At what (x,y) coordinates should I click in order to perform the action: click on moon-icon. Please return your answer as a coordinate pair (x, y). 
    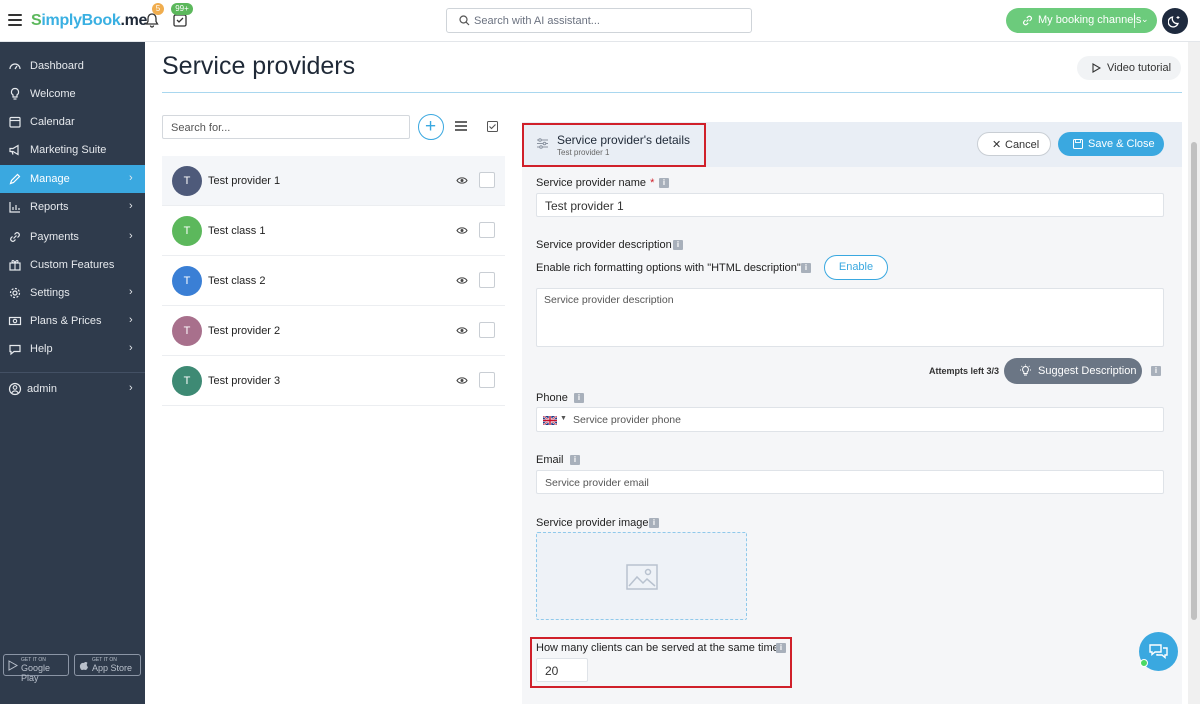
    Looking at the image, I should click on (1174, 22).